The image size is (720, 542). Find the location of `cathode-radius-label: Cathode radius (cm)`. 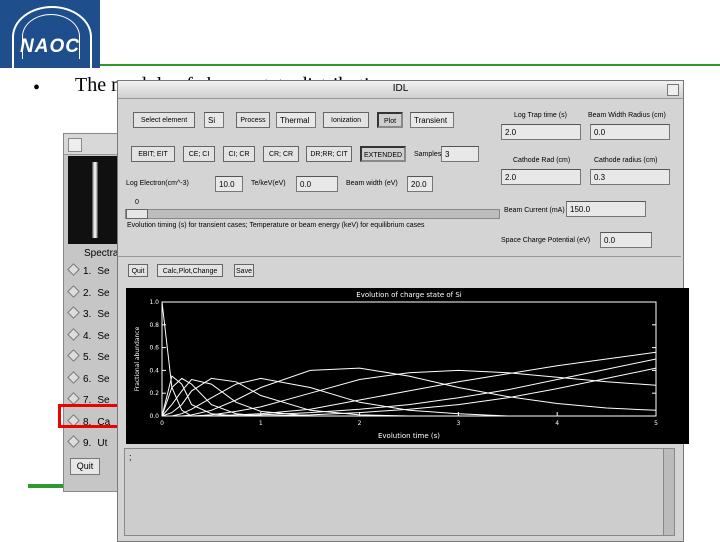

cathode-radius-label: Cathode radius (cm) is located at coordinates (626, 160).